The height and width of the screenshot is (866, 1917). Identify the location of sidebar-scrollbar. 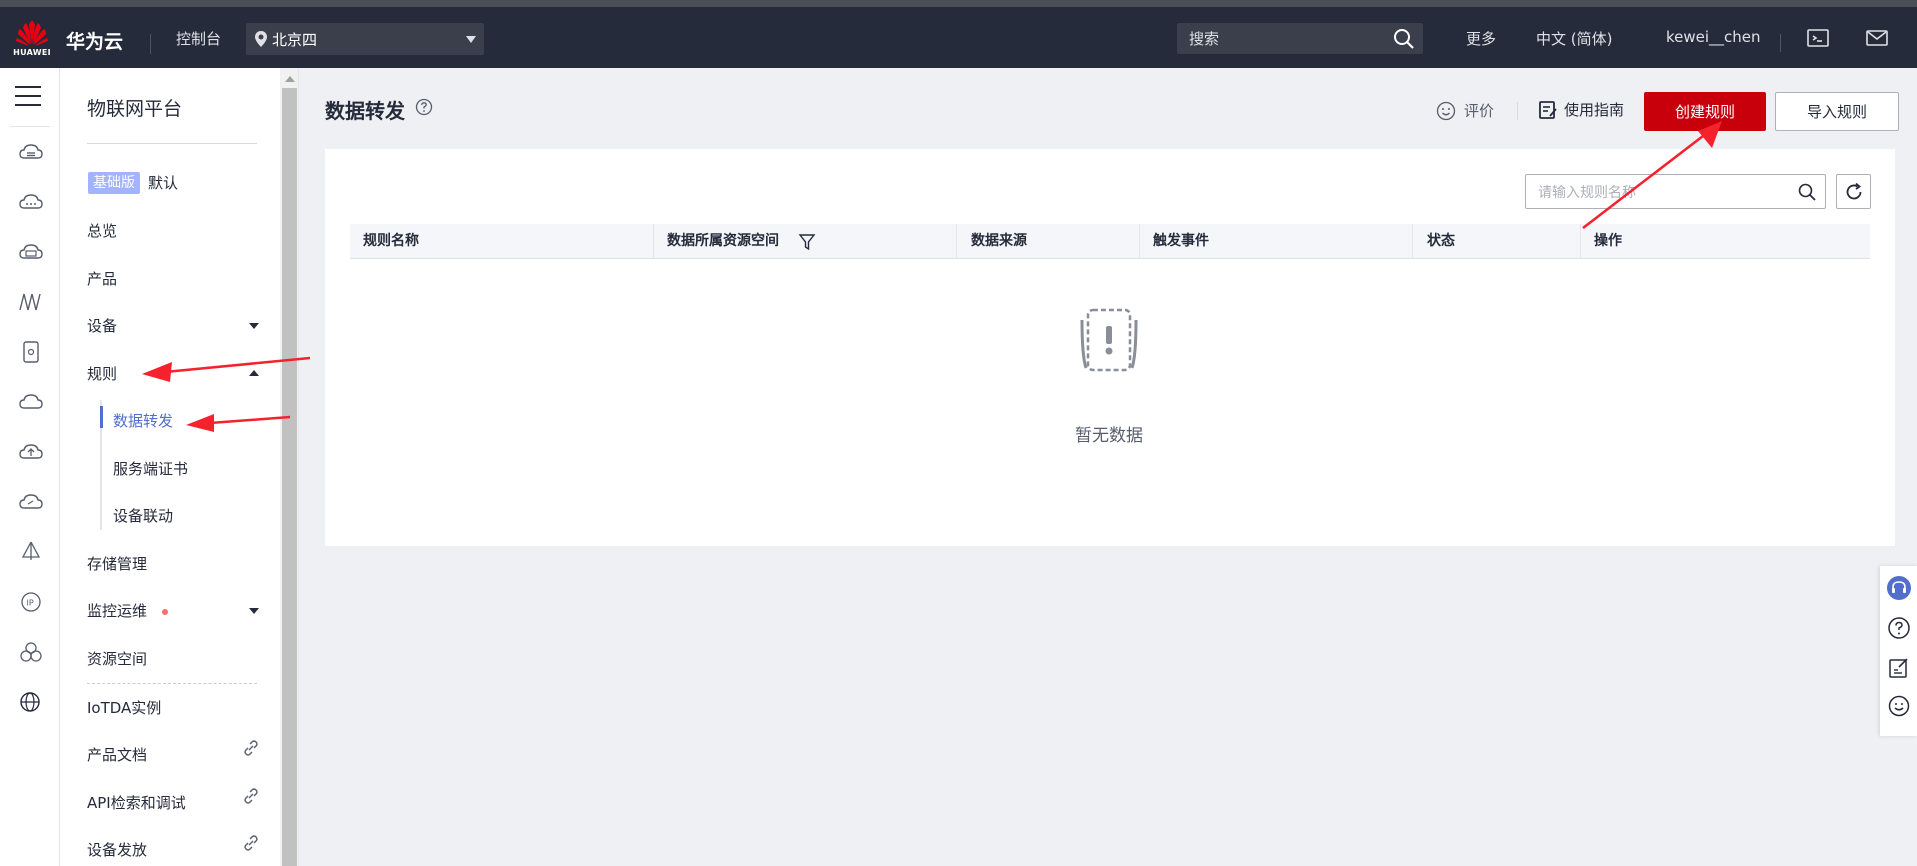
(289, 467).